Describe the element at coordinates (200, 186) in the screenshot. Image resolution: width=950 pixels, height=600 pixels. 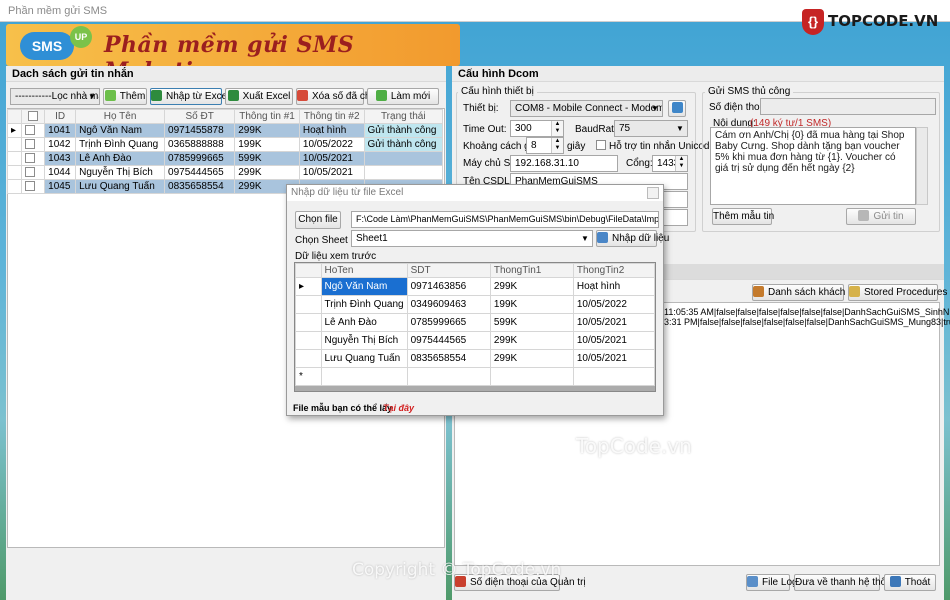
I see `cell-phone: 0835658554` at that location.